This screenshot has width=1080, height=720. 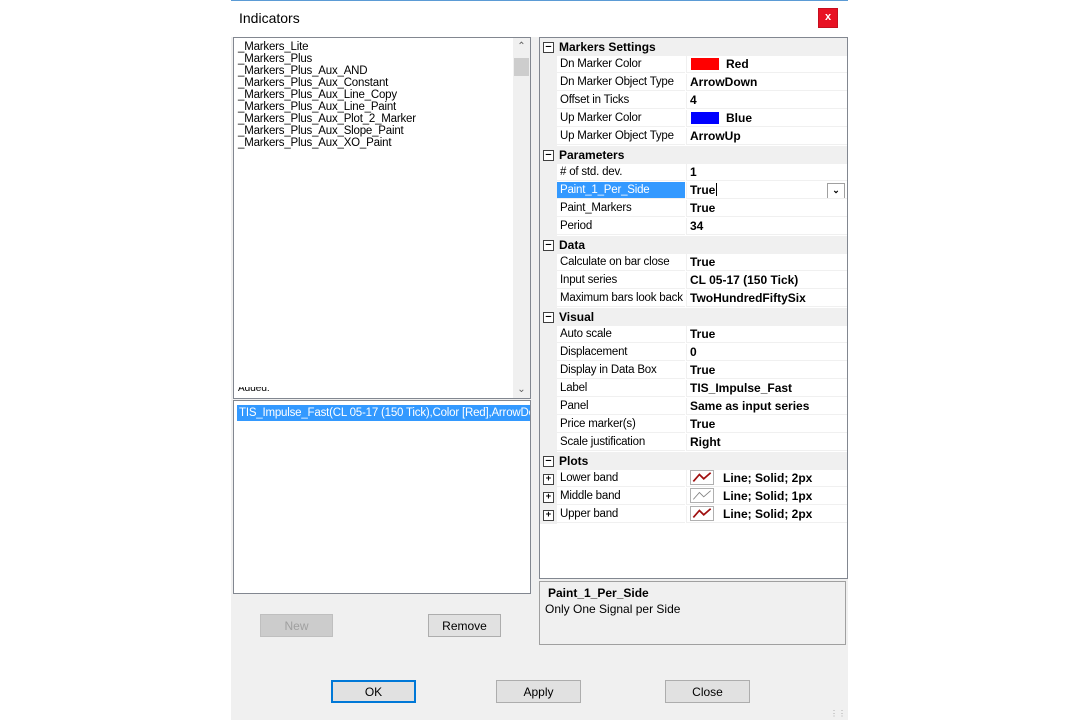 I want to click on list-item: _Markers_Plus_Aux_Line_Copy, so click(x=325, y=95).